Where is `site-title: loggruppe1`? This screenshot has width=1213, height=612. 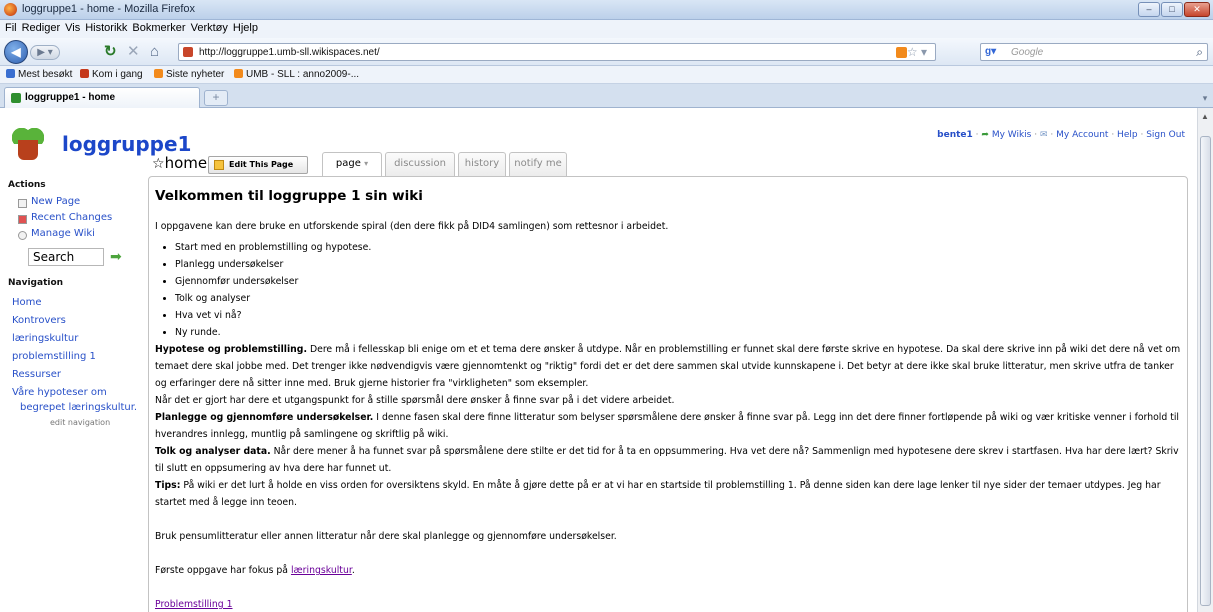 site-title: loggruppe1 is located at coordinates (126, 144).